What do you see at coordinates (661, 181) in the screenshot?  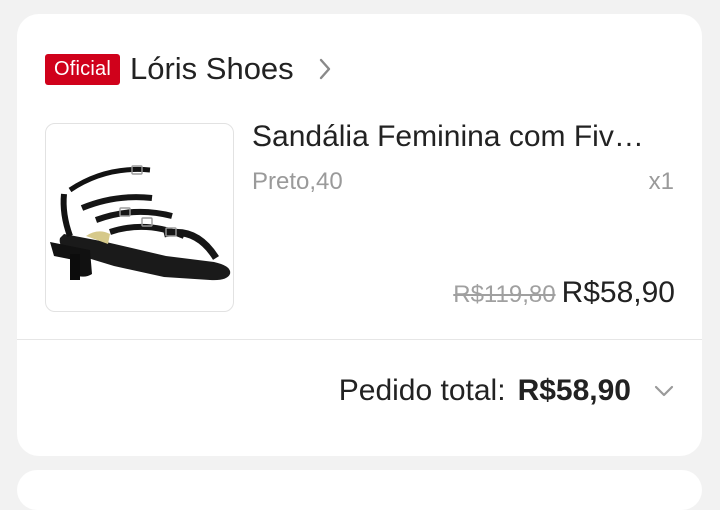 I see `product-quantity: x1` at bounding box center [661, 181].